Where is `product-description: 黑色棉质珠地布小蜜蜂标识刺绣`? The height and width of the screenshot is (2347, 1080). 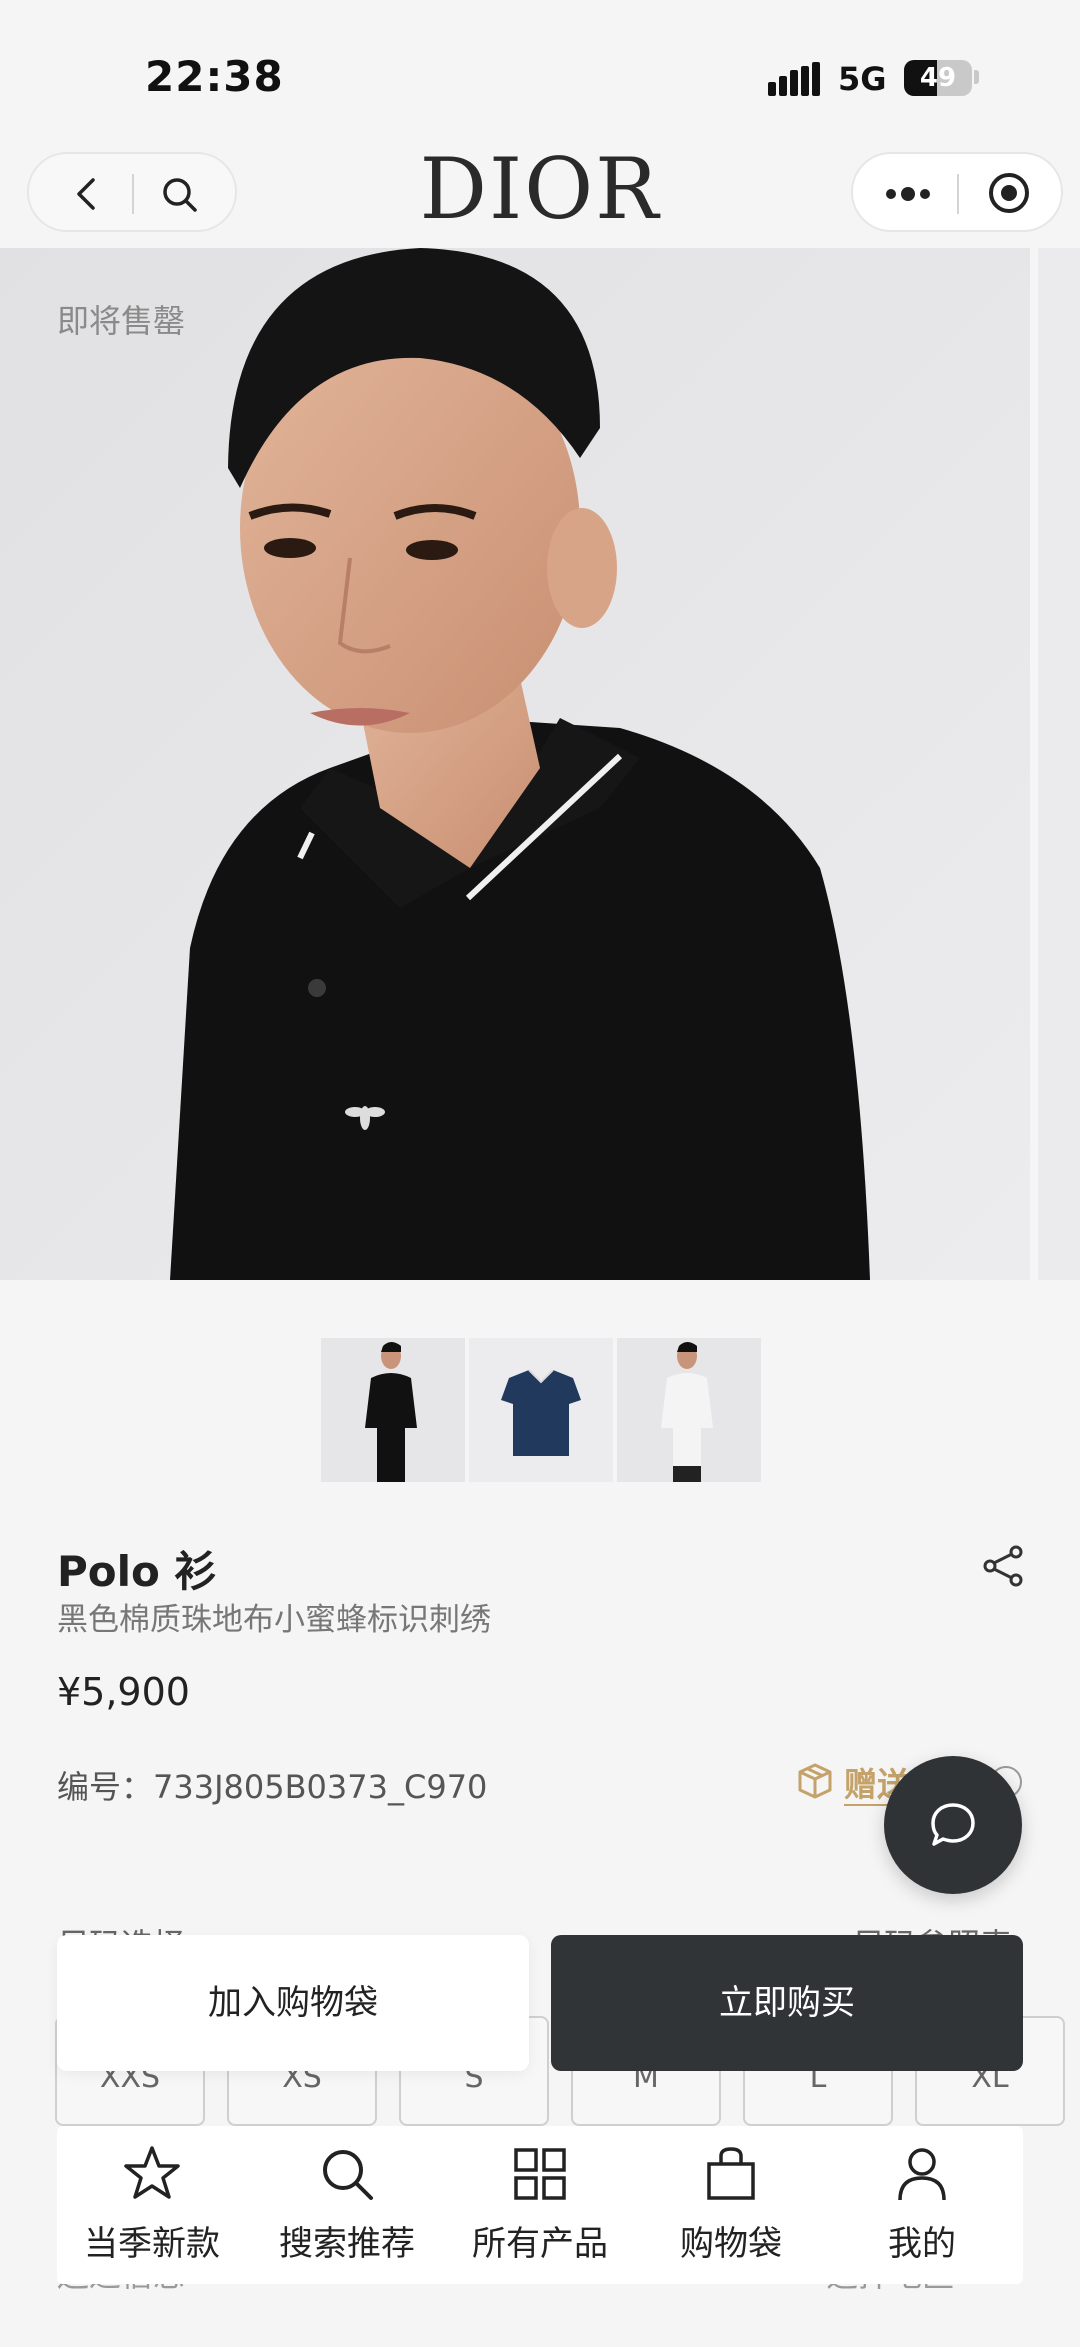
product-description: 黑色棉质珠地布小蜜蜂标识刺绣 is located at coordinates (274, 1620).